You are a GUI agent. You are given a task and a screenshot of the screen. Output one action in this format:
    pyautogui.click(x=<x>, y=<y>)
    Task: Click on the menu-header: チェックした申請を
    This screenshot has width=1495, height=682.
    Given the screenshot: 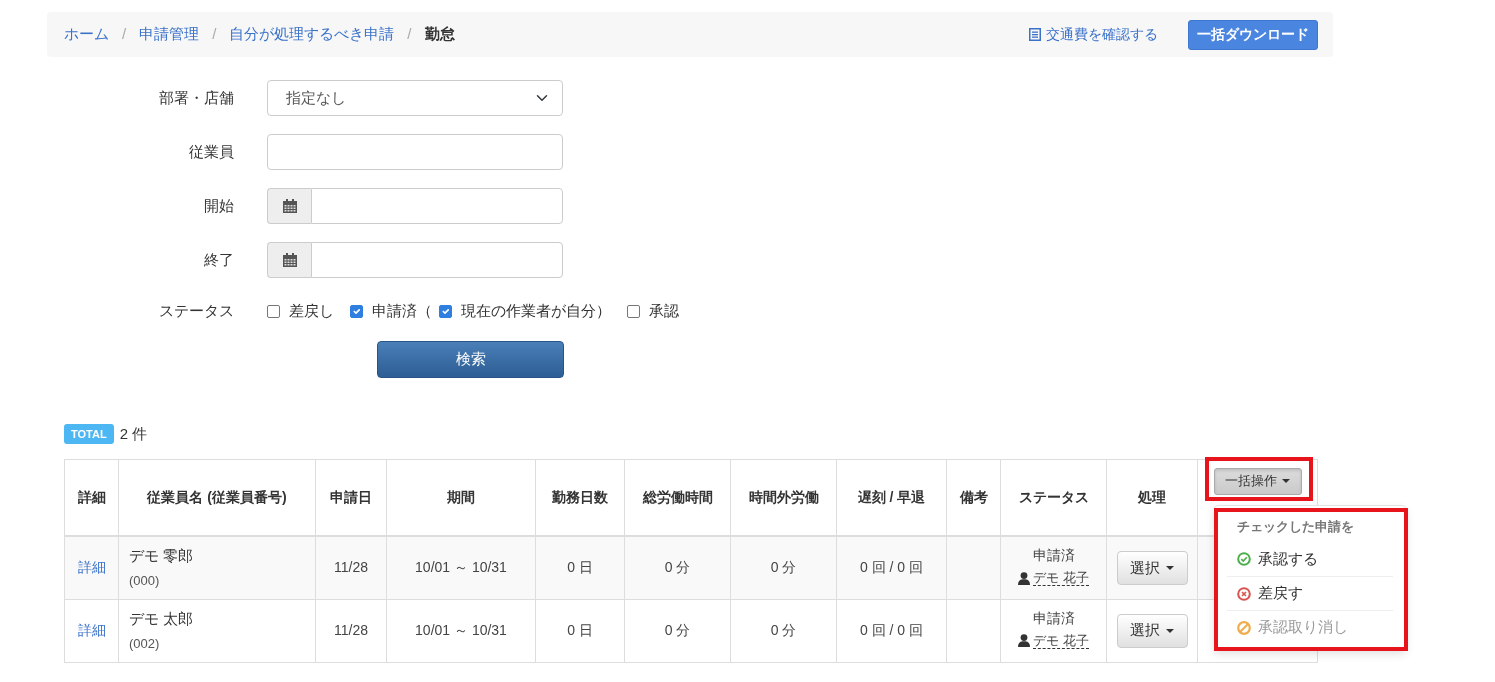 What is the action you would take?
    pyautogui.click(x=1295, y=526)
    